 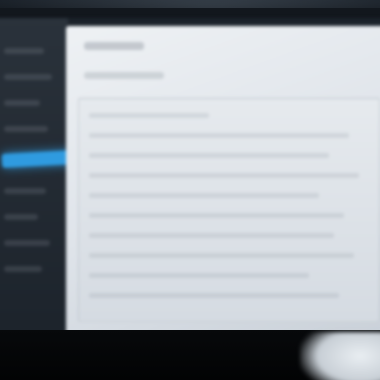 What do you see at coordinates (114, 46) in the screenshot?
I see `window-title` at bounding box center [114, 46].